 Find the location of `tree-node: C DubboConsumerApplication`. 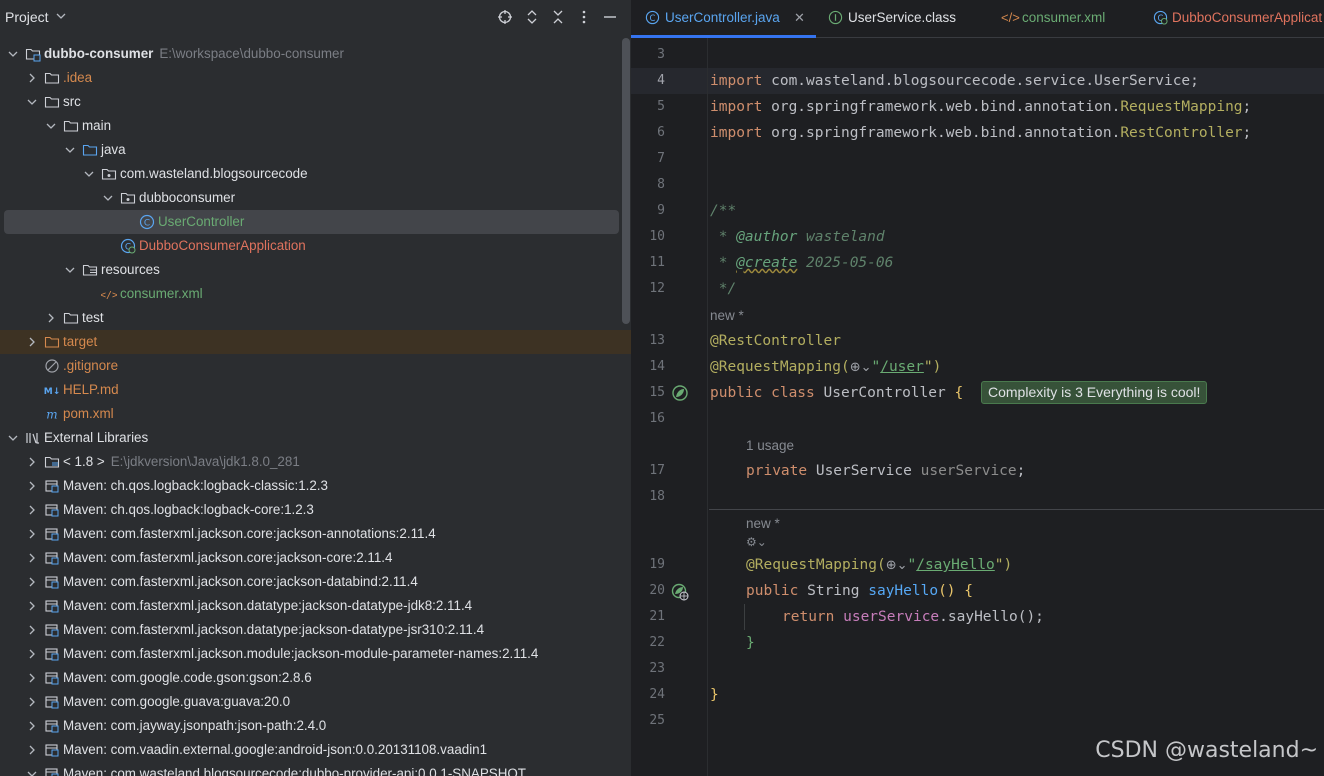

tree-node: C DubboConsumerApplication is located at coordinates (310, 246).